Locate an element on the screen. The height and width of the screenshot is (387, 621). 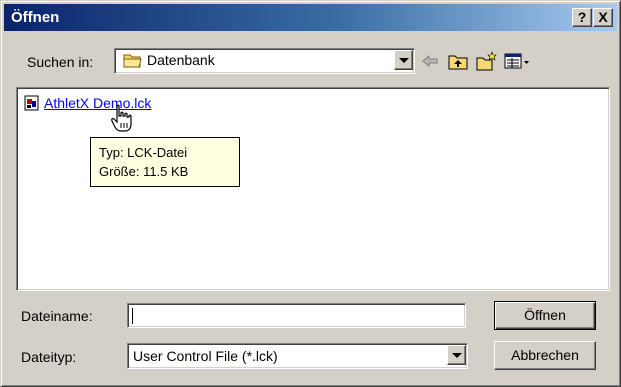
help-button: ? is located at coordinates (582, 17).